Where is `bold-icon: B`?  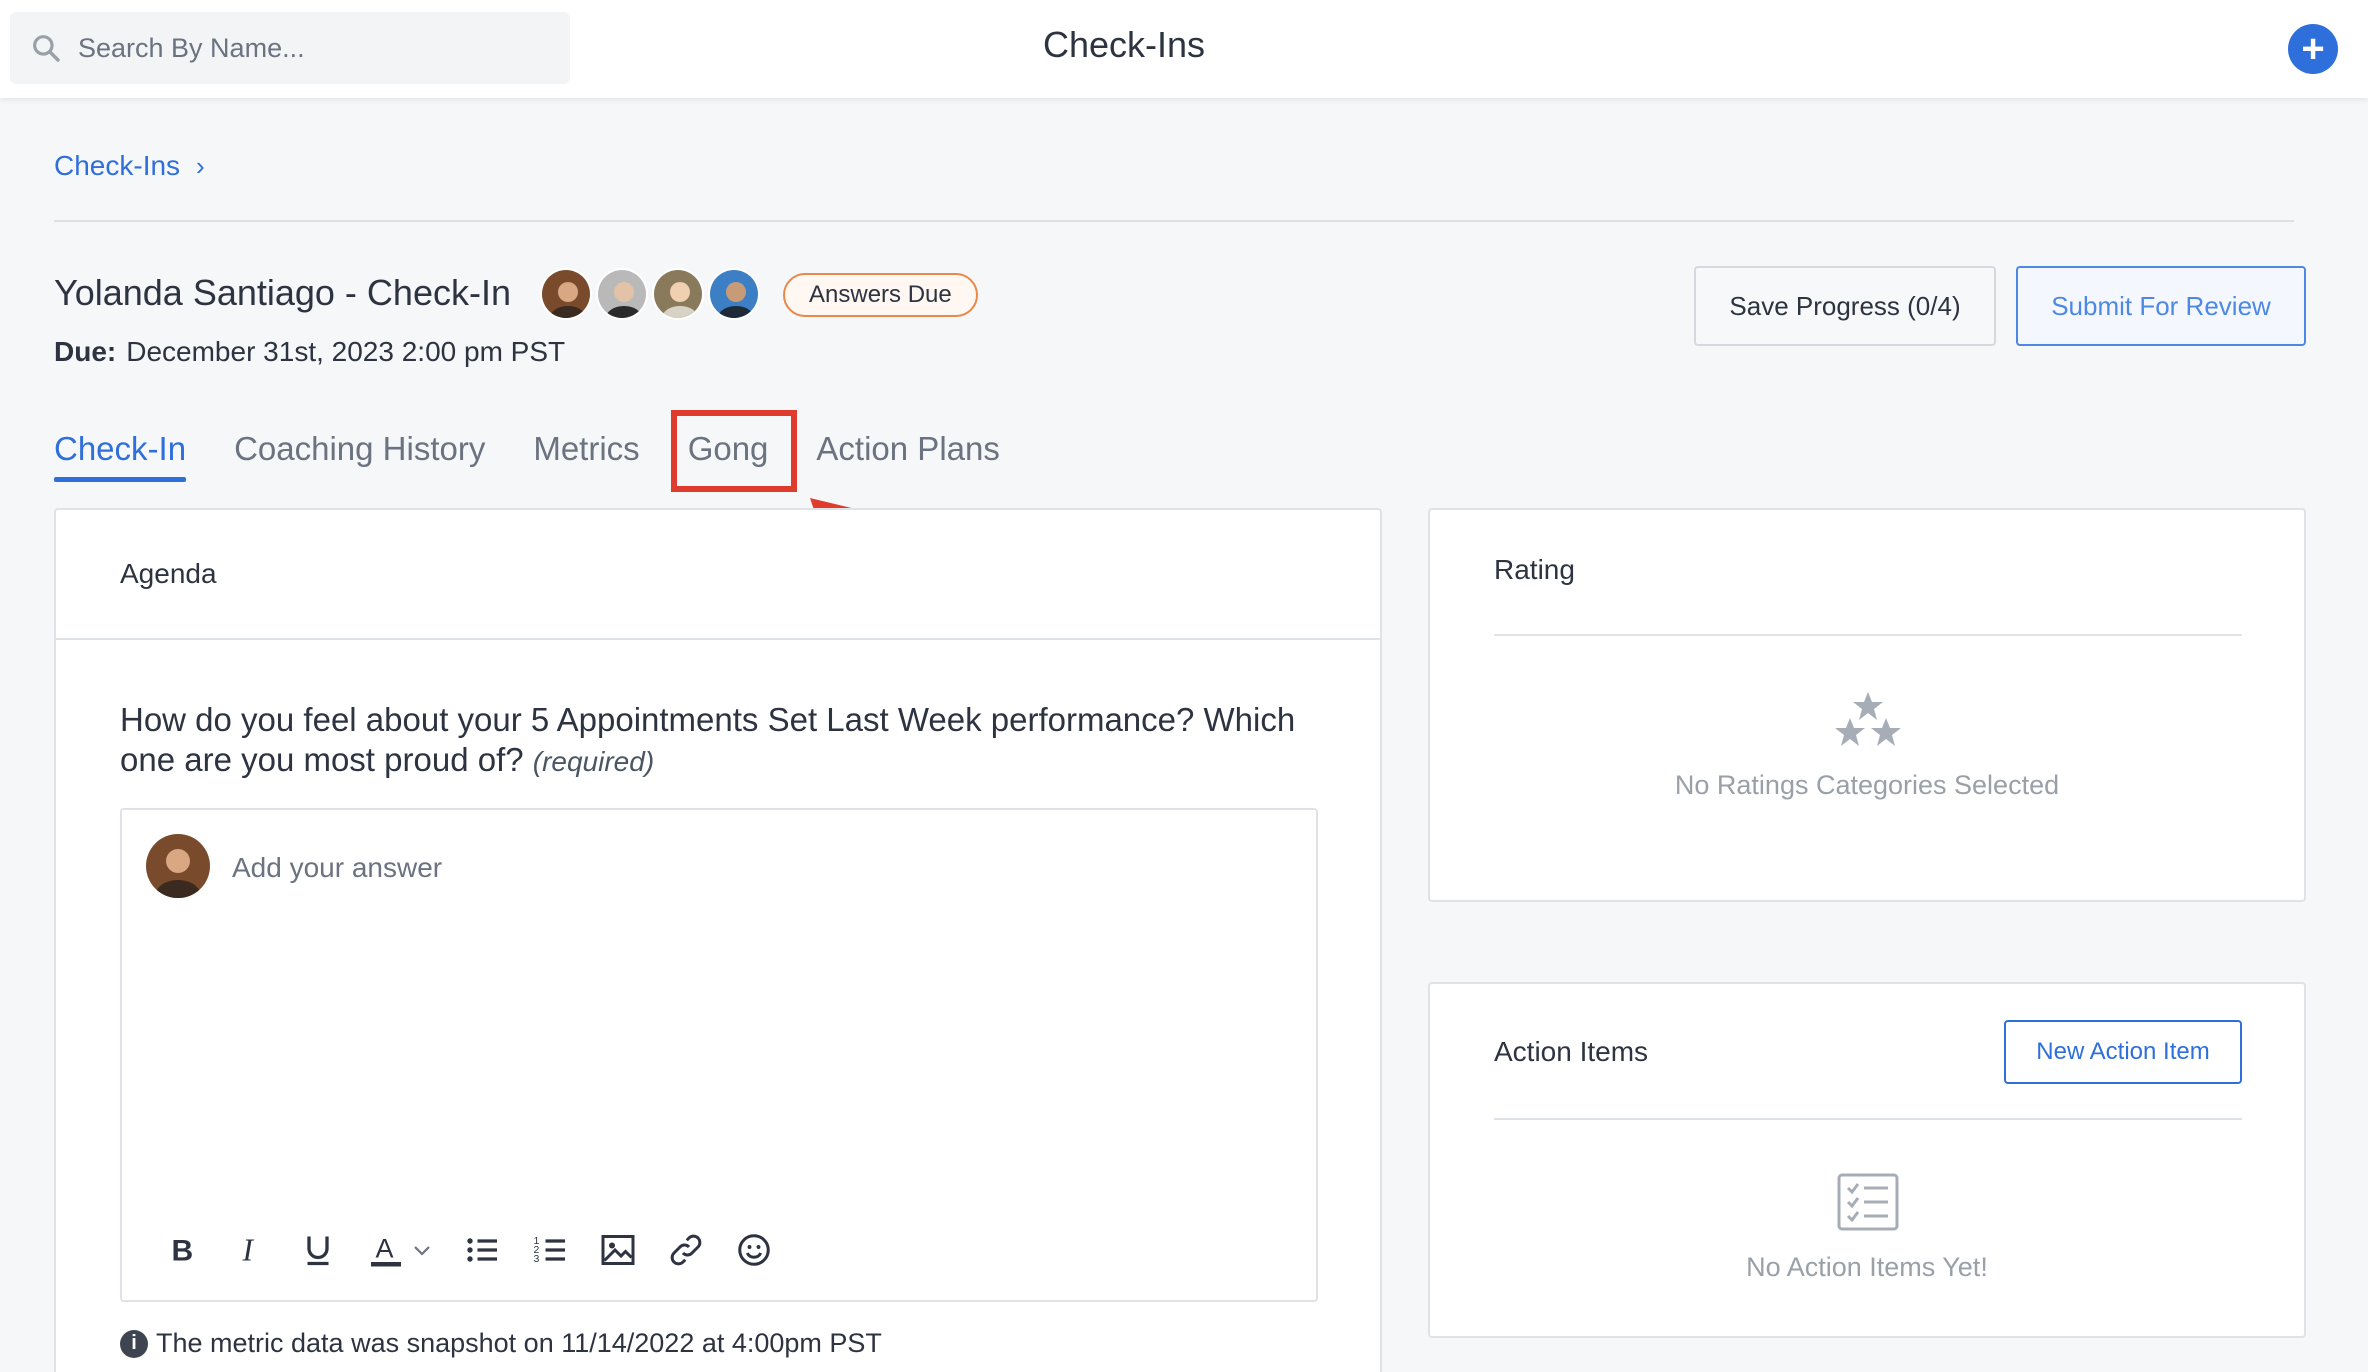
bold-icon: B is located at coordinates (183, 1251).